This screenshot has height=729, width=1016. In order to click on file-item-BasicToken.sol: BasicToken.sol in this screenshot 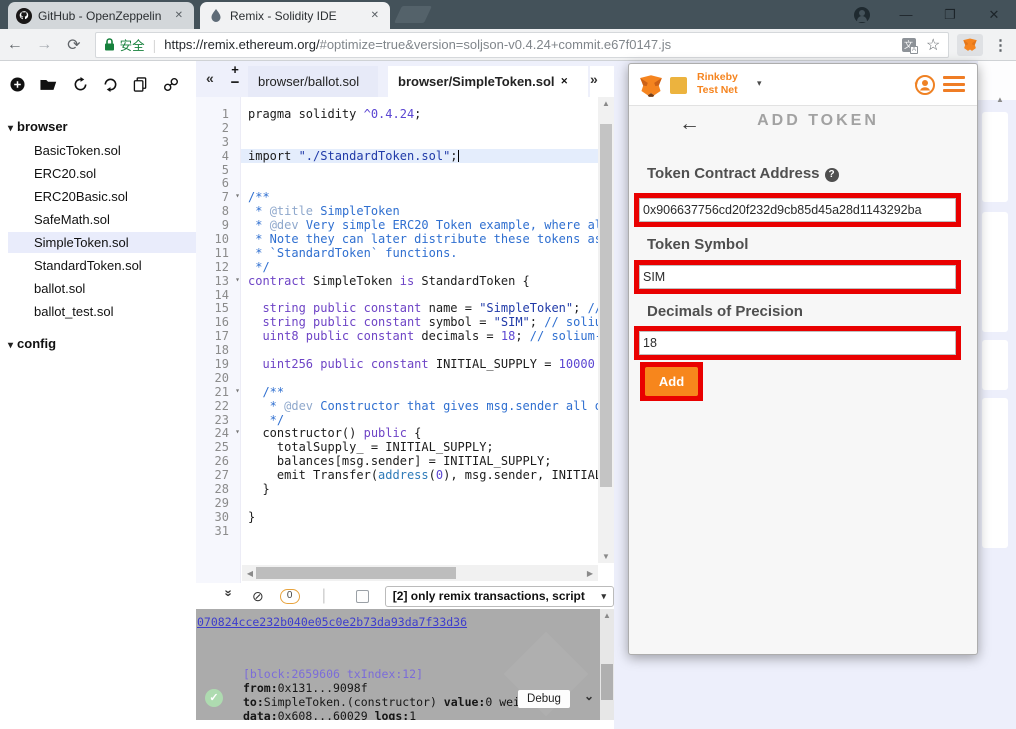, I will do `click(102, 150)`.